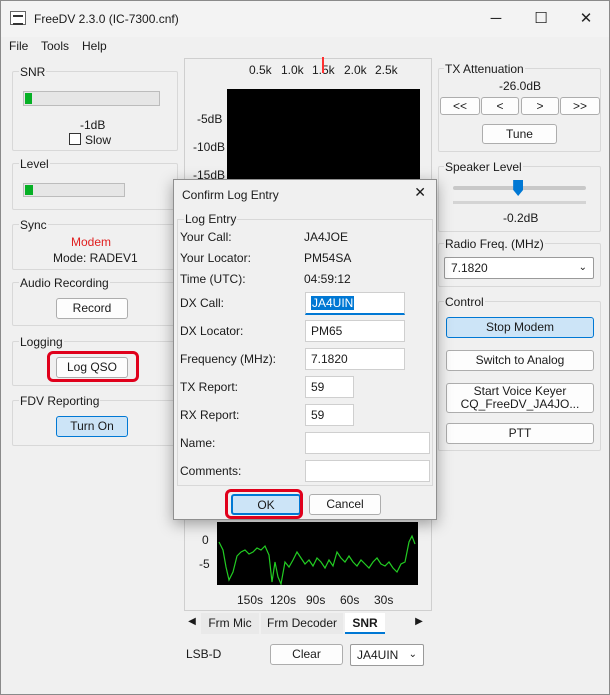 This screenshot has width=610, height=695. What do you see at coordinates (345, 504) in the screenshot?
I see `cancel-button: Cancel` at bounding box center [345, 504].